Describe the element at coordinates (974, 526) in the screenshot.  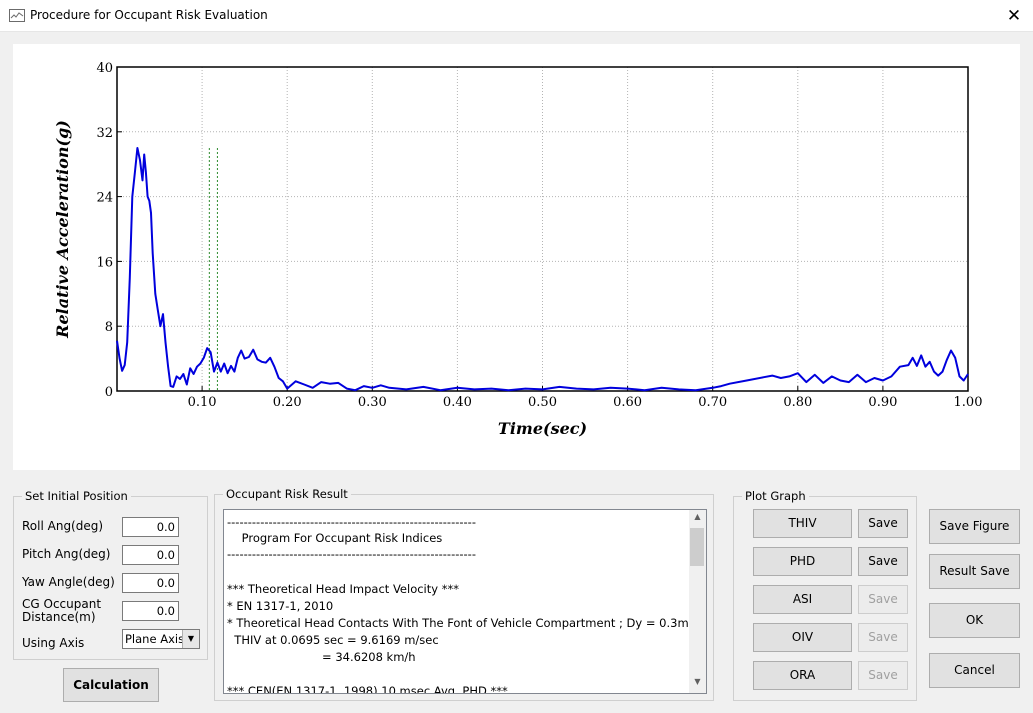
I see `save-figure-button: Save Figure` at that location.